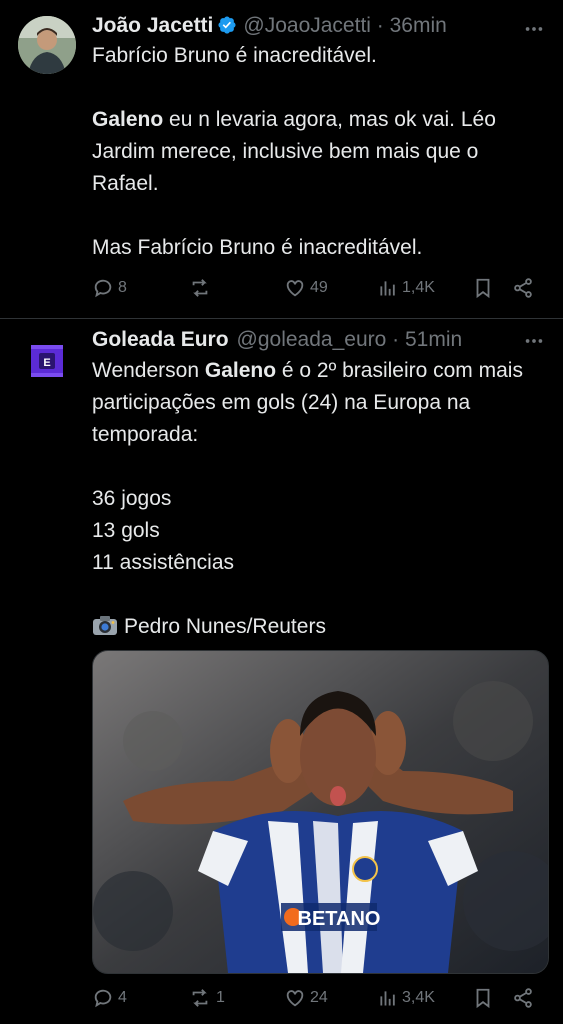  What do you see at coordinates (312, 339) in the screenshot?
I see `author-handle: @goleada_euro` at bounding box center [312, 339].